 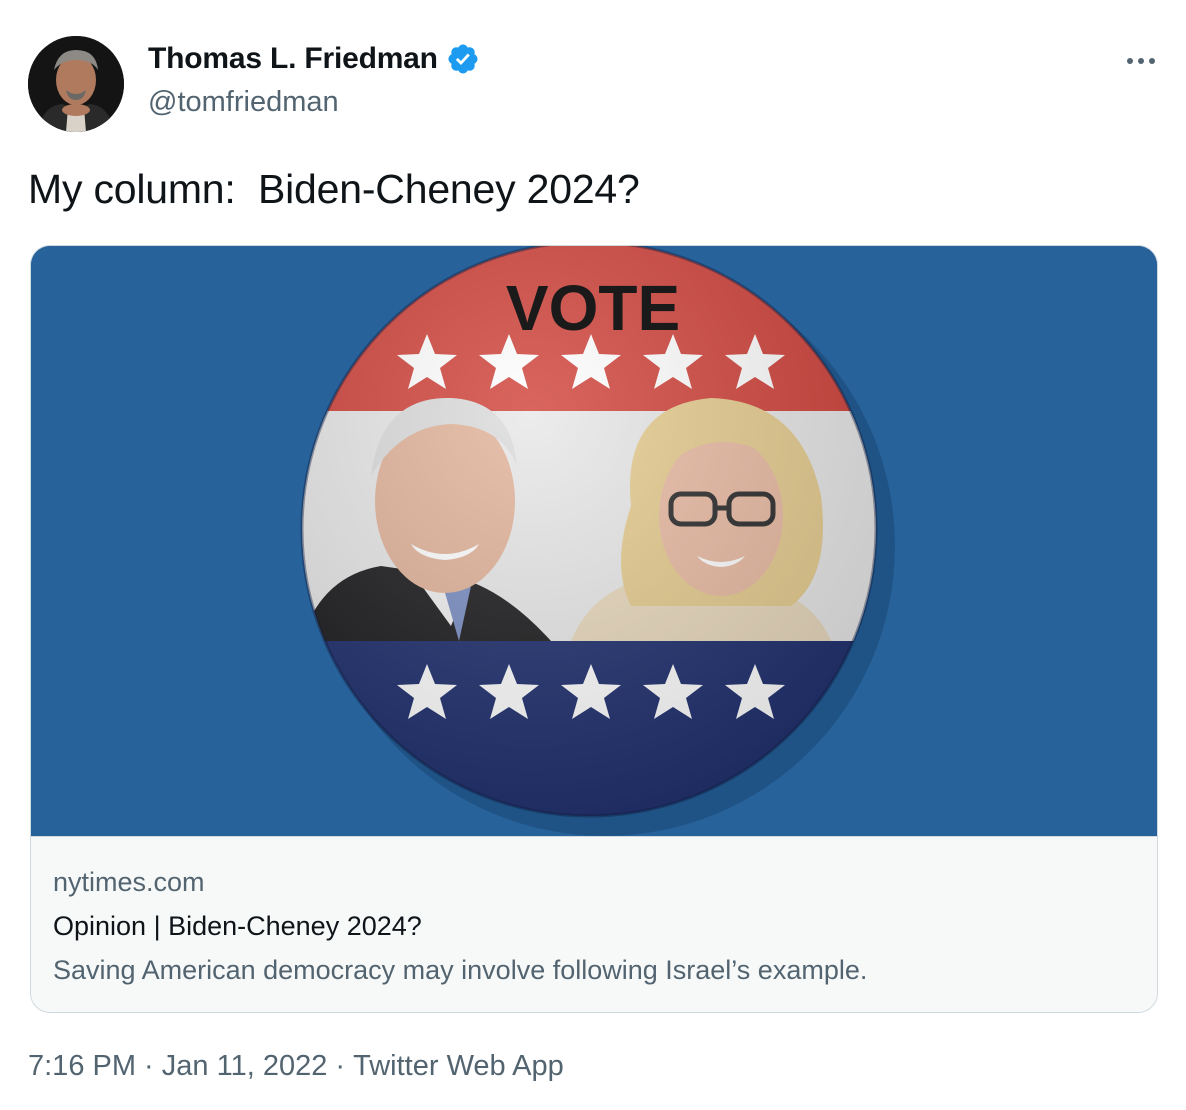 I want to click on card-image-badge-text: VOTE, so click(x=593, y=308).